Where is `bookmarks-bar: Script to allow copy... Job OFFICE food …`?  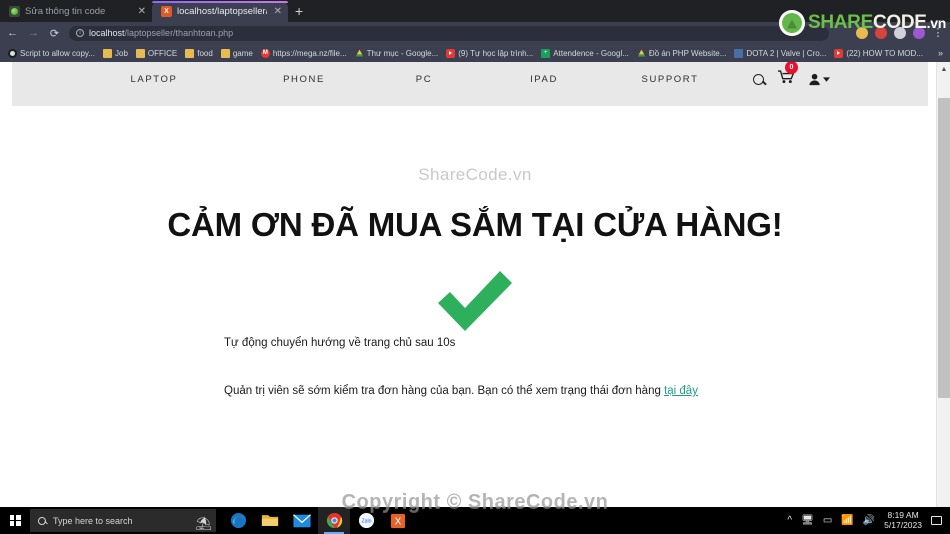 bookmarks-bar: Script to allow copy... Job OFFICE food … is located at coordinates (475, 53).